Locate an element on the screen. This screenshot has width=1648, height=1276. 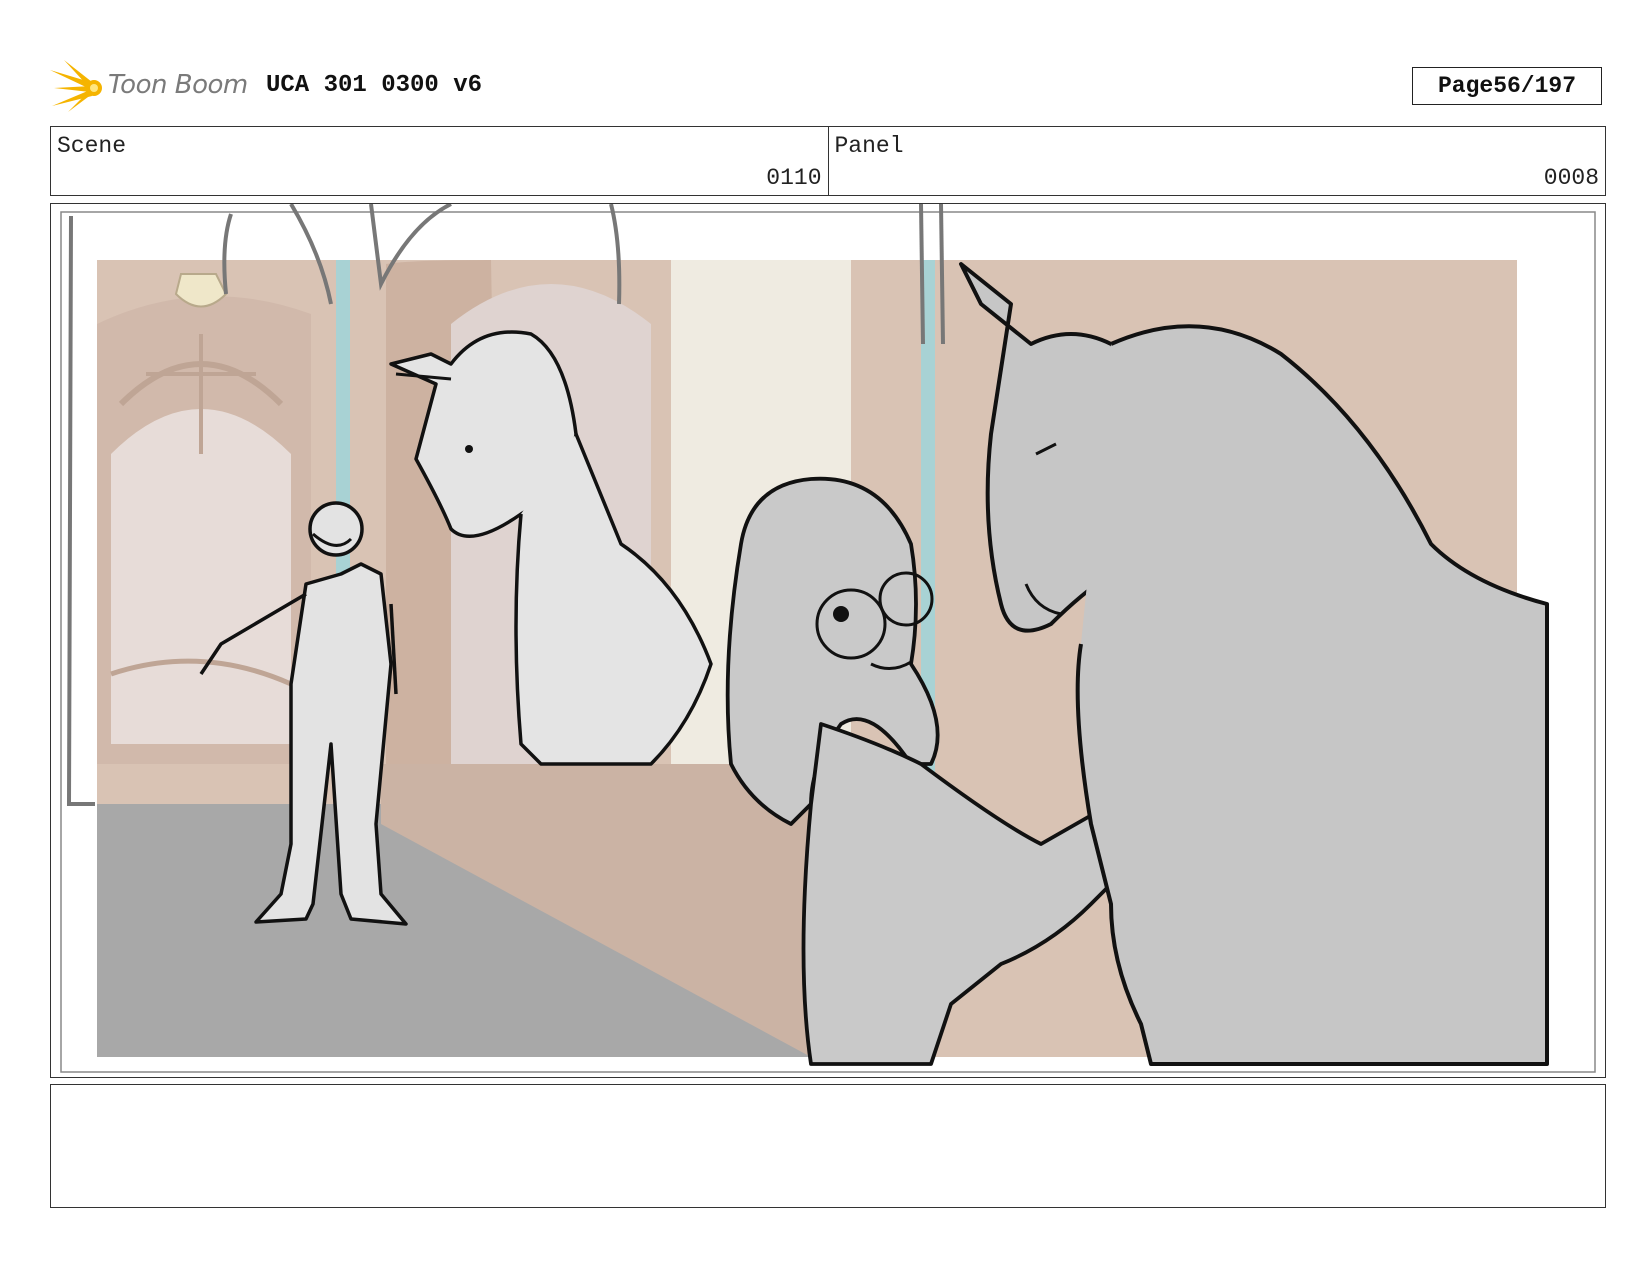
scene-label: Scene is located at coordinates (92, 146).